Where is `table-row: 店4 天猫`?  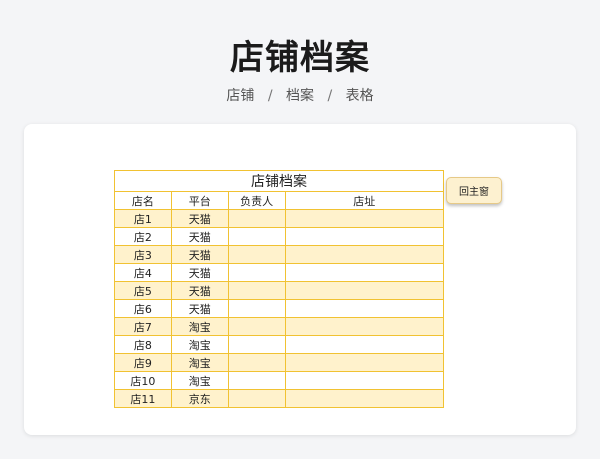
table-row: 店4 天猫 is located at coordinates (279, 272).